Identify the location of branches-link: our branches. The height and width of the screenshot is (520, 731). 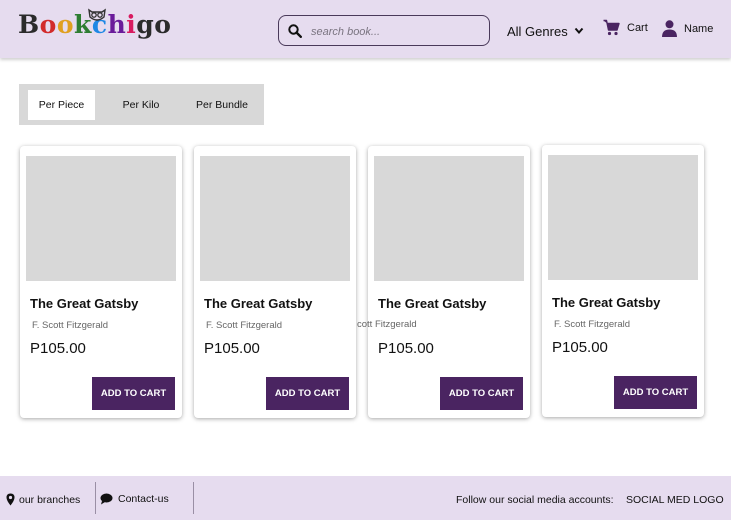
(43, 499).